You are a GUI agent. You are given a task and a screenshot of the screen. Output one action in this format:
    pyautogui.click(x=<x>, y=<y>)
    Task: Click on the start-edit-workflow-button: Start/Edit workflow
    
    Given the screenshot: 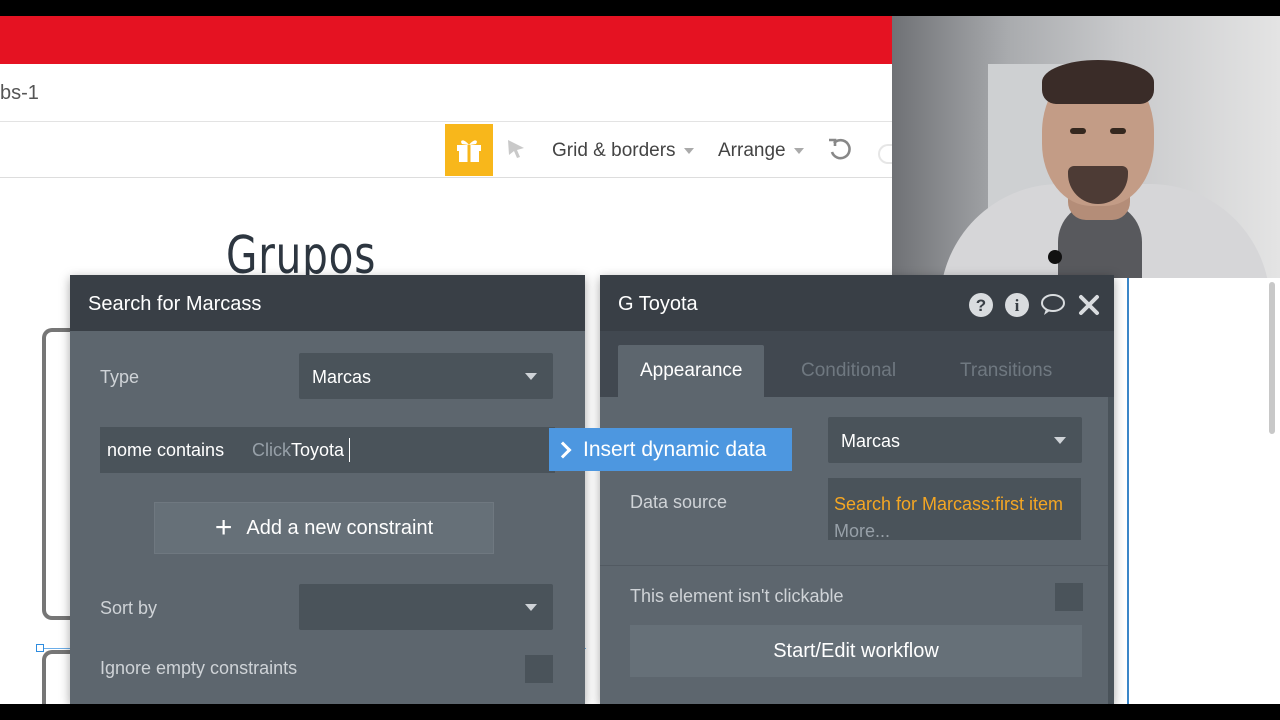 What is the action you would take?
    pyautogui.click(x=856, y=651)
    